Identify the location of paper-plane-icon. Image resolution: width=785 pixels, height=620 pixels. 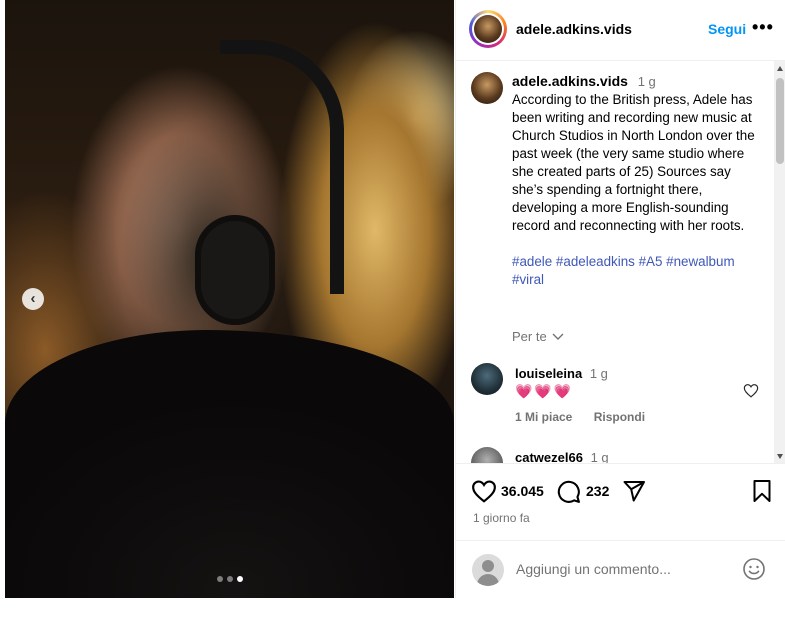
(634, 491).